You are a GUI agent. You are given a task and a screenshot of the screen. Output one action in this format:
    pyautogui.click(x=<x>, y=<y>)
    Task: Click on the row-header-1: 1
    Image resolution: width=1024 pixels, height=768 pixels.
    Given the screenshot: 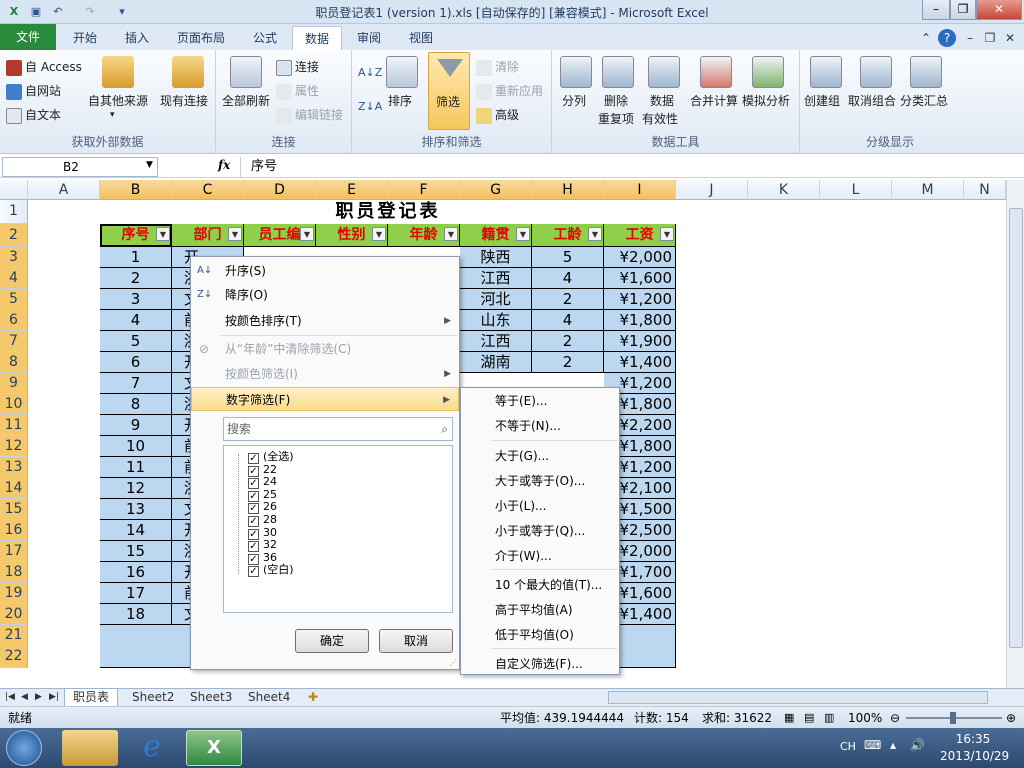 What is the action you would take?
    pyautogui.click(x=14, y=212)
    